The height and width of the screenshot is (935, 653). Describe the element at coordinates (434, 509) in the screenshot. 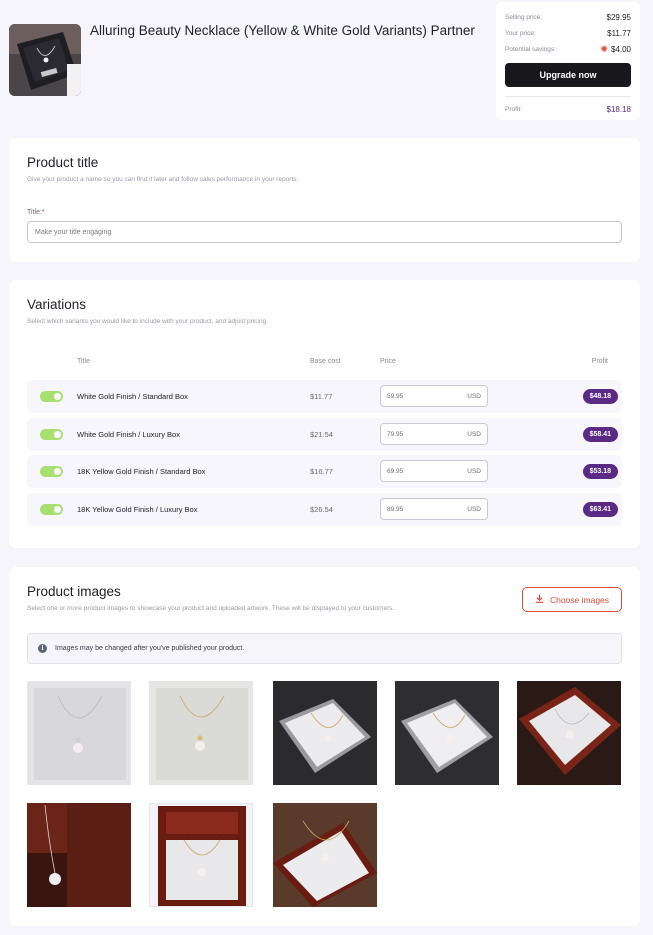

I see `variant-price-input: 89.95 USD` at that location.